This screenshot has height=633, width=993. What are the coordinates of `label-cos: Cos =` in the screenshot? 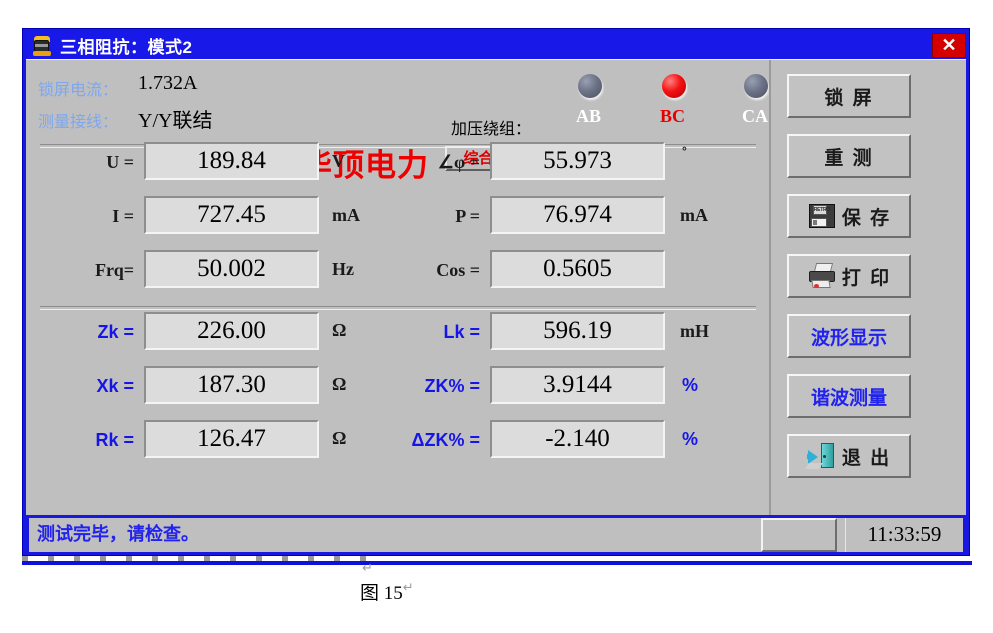 It's located at (458, 270).